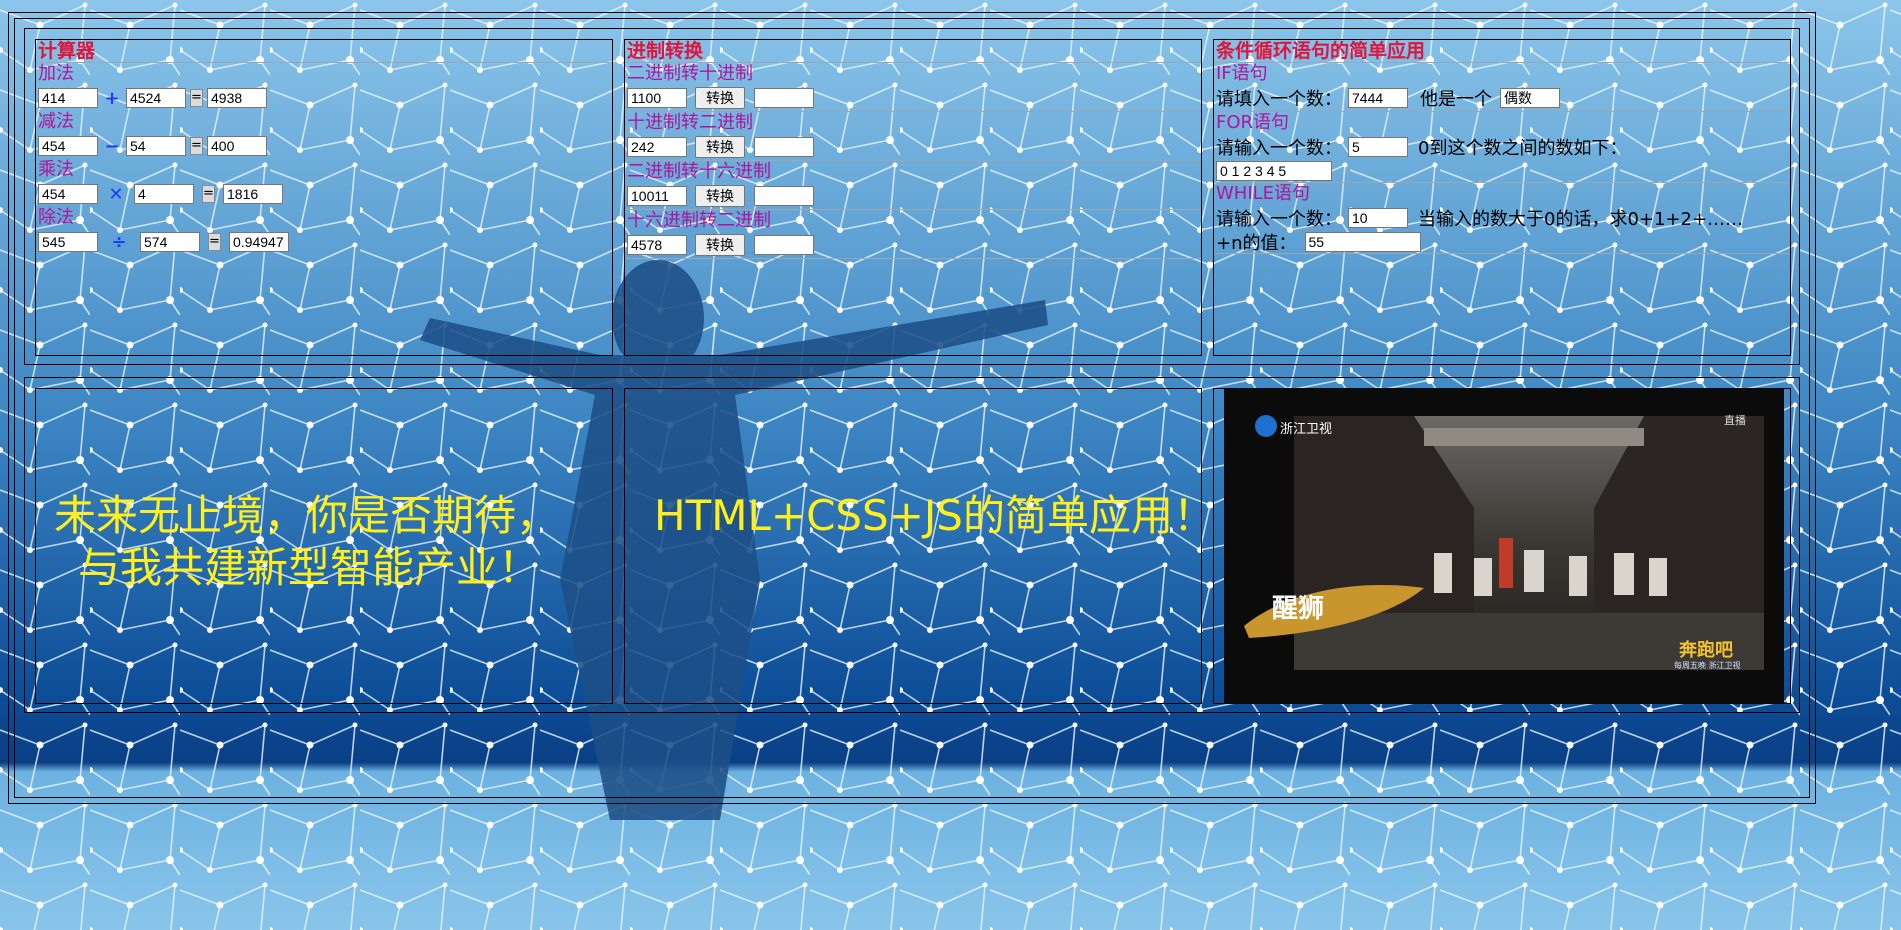 Image resolution: width=1901 pixels, height=930 pixels. Describe the element at coordinates (1378, 218) in the screenshot. I see `while-input` at that location.